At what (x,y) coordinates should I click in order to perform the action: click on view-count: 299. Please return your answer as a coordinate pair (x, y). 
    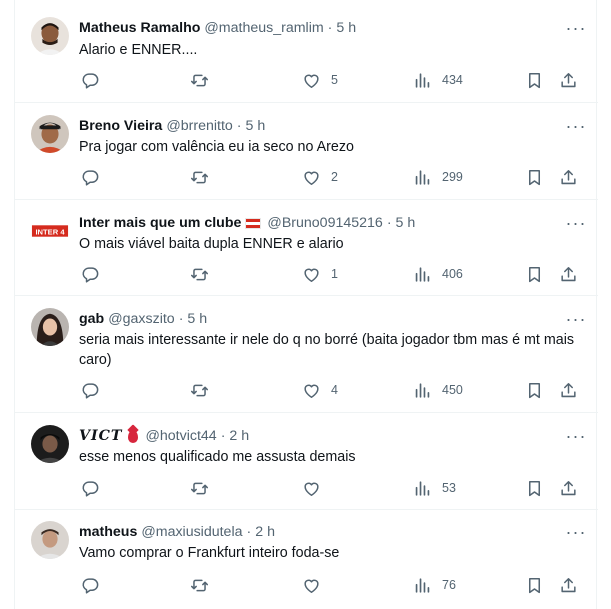
    Looking at the image, I should click on (452, 177).